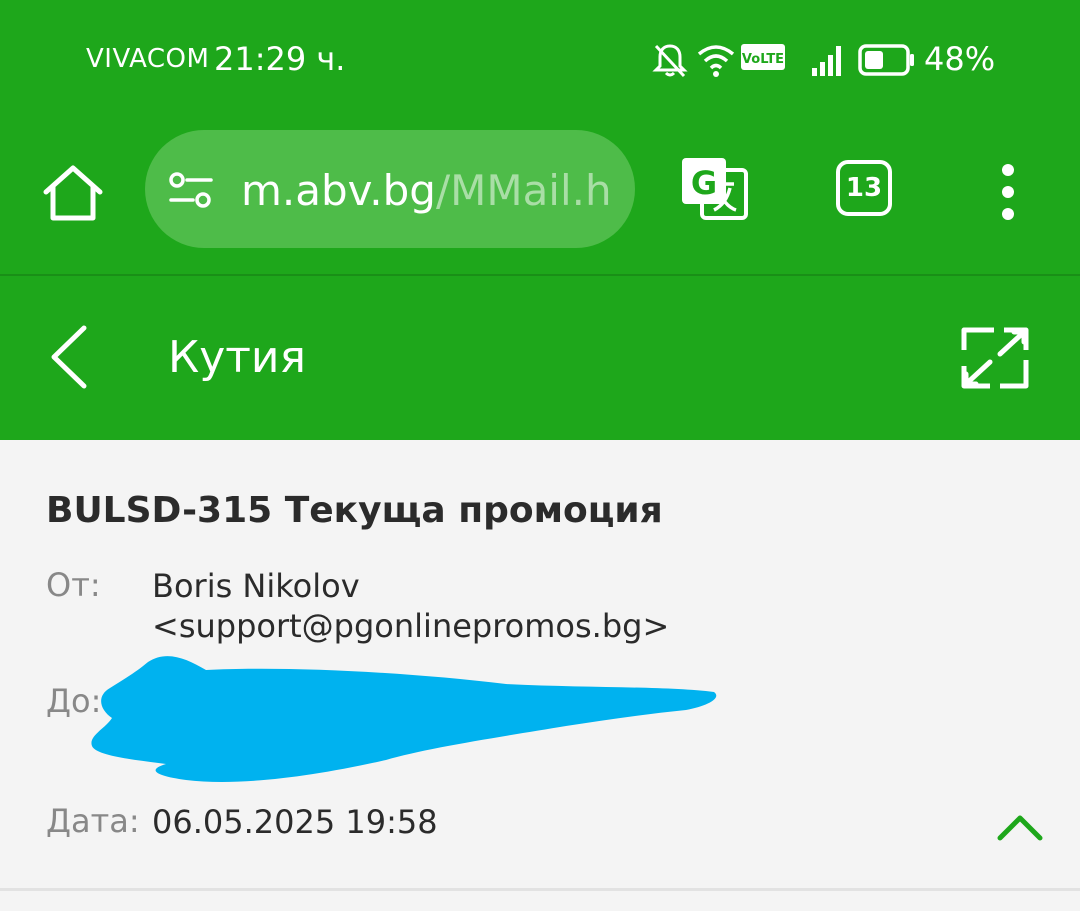 Image resolution: width=1080 pixels, height=911 pixels. What do you see at coordinates (1020, 826) in the screenshot?
I see `chevron-up-icon` at bounding box center [1020, 826].